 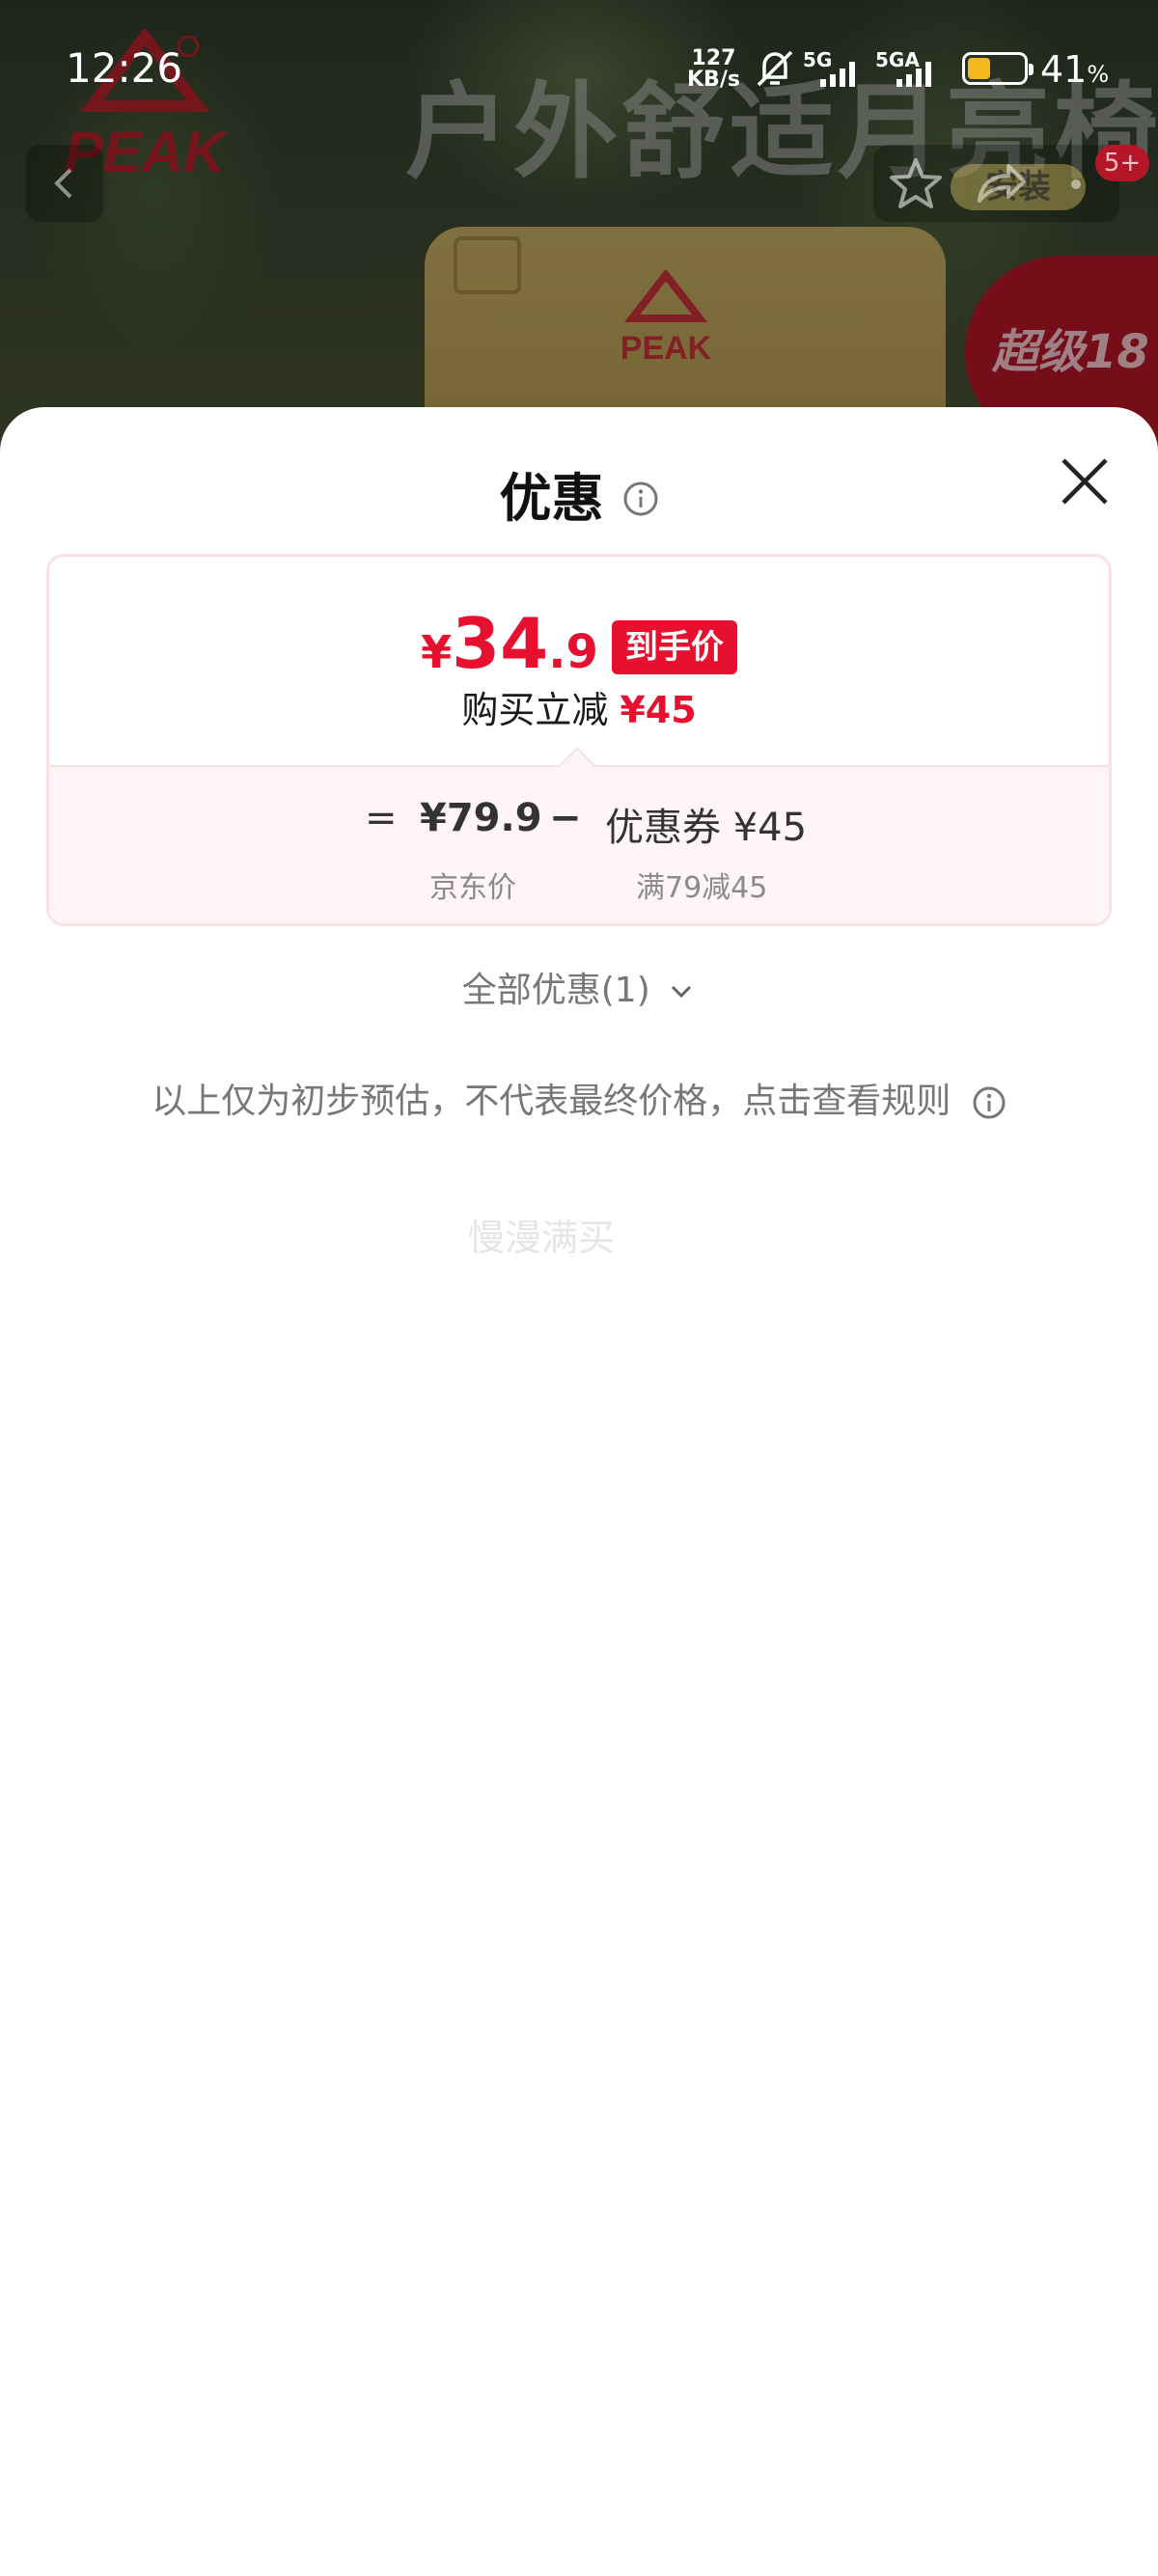 What do you see at coordinates (535, 710) in the screenshot?
I see `saving-label: 购买立减` at bounding box center [535, 710].